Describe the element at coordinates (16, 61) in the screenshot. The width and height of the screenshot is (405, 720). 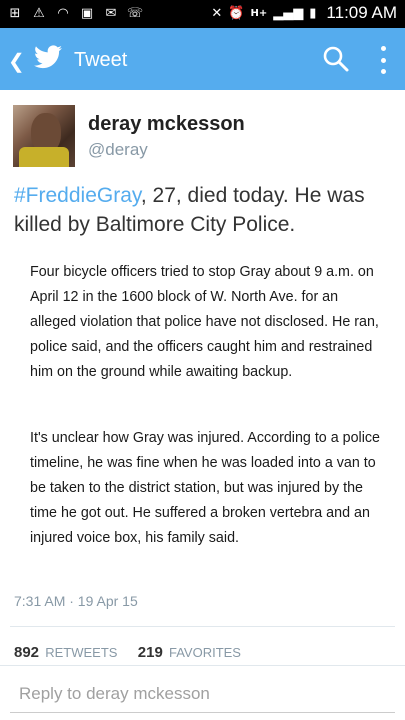
I see `chevron-left-icon: ❮` at that location.